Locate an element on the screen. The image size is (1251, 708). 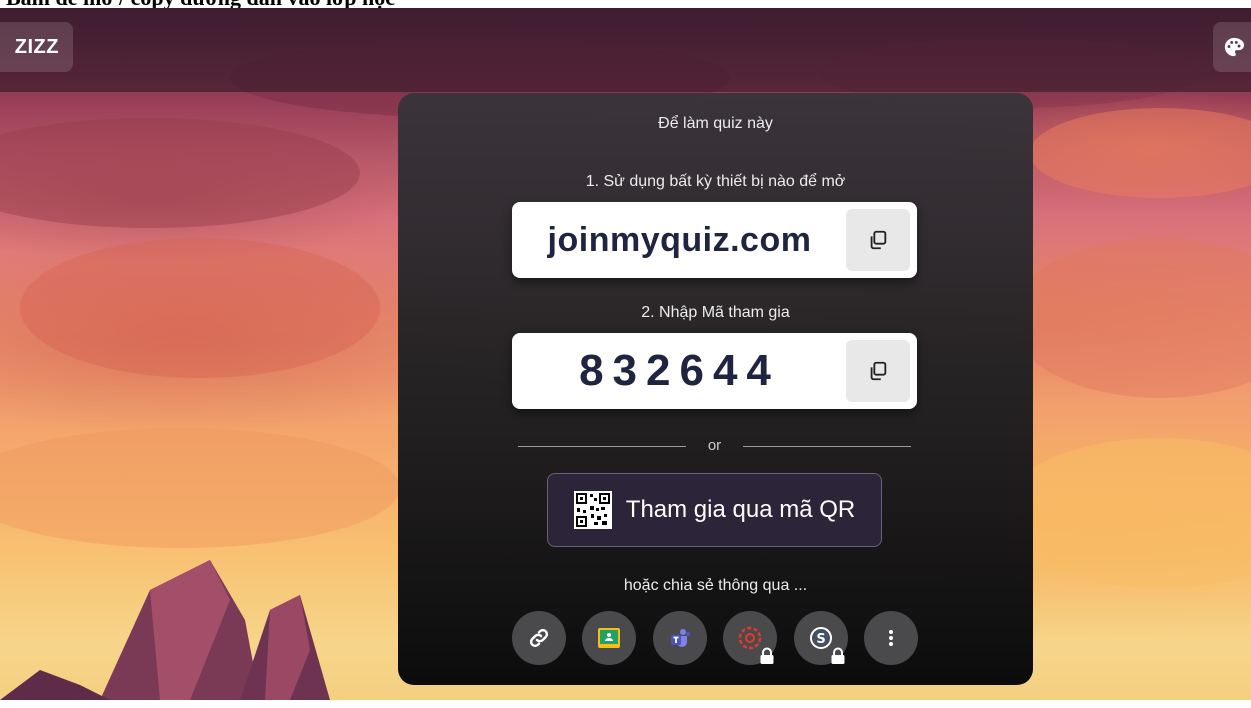
link-icon is located at coordinates (539, 638).